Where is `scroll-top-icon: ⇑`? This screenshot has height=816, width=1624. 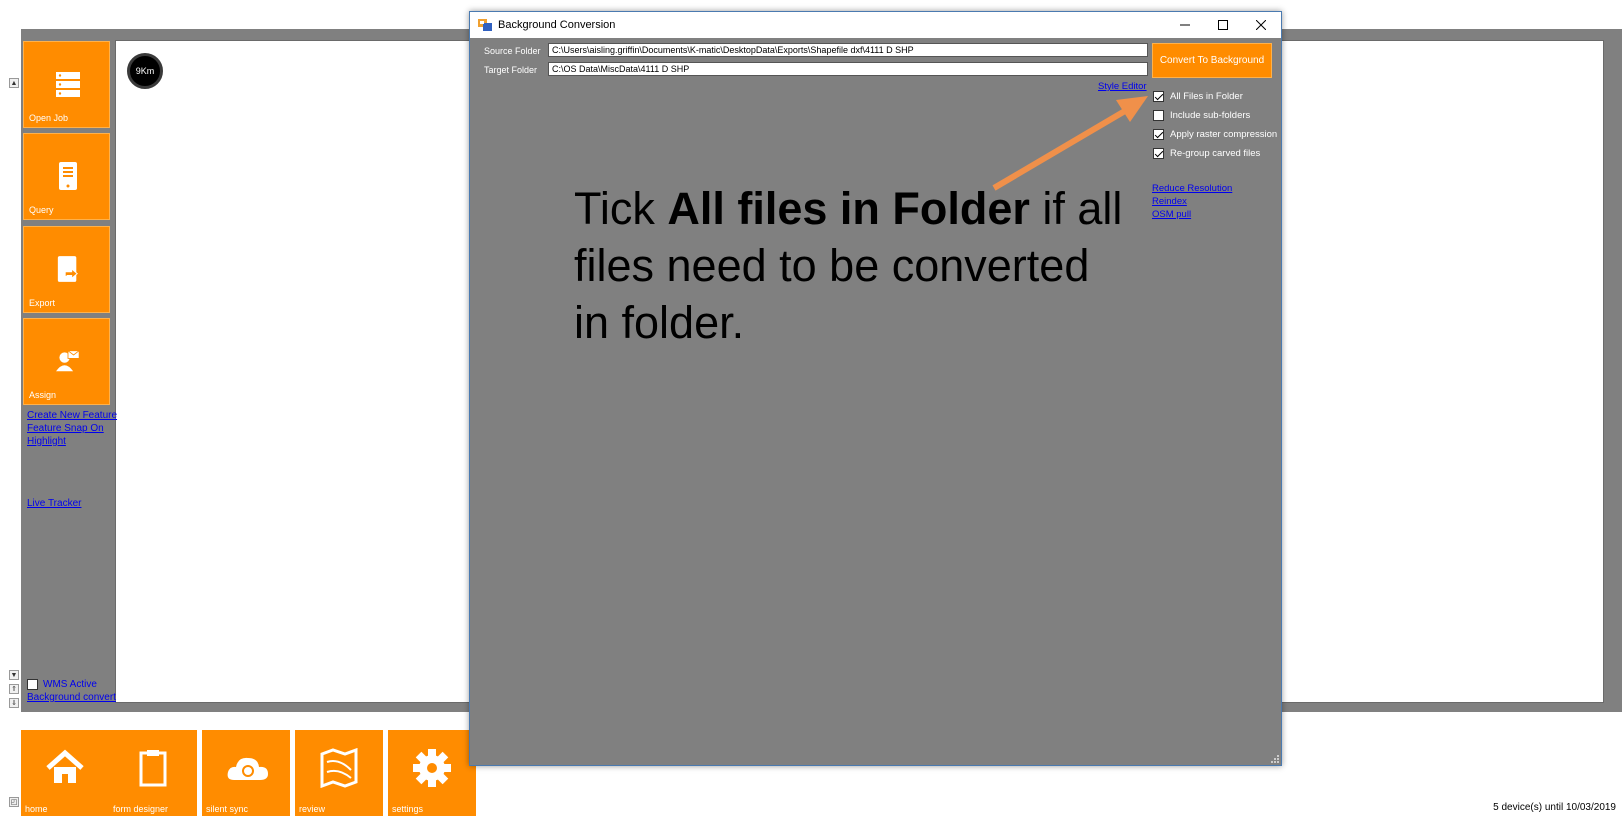
scroll-top-icon: ⇑ is located at coordinates (14, 689).